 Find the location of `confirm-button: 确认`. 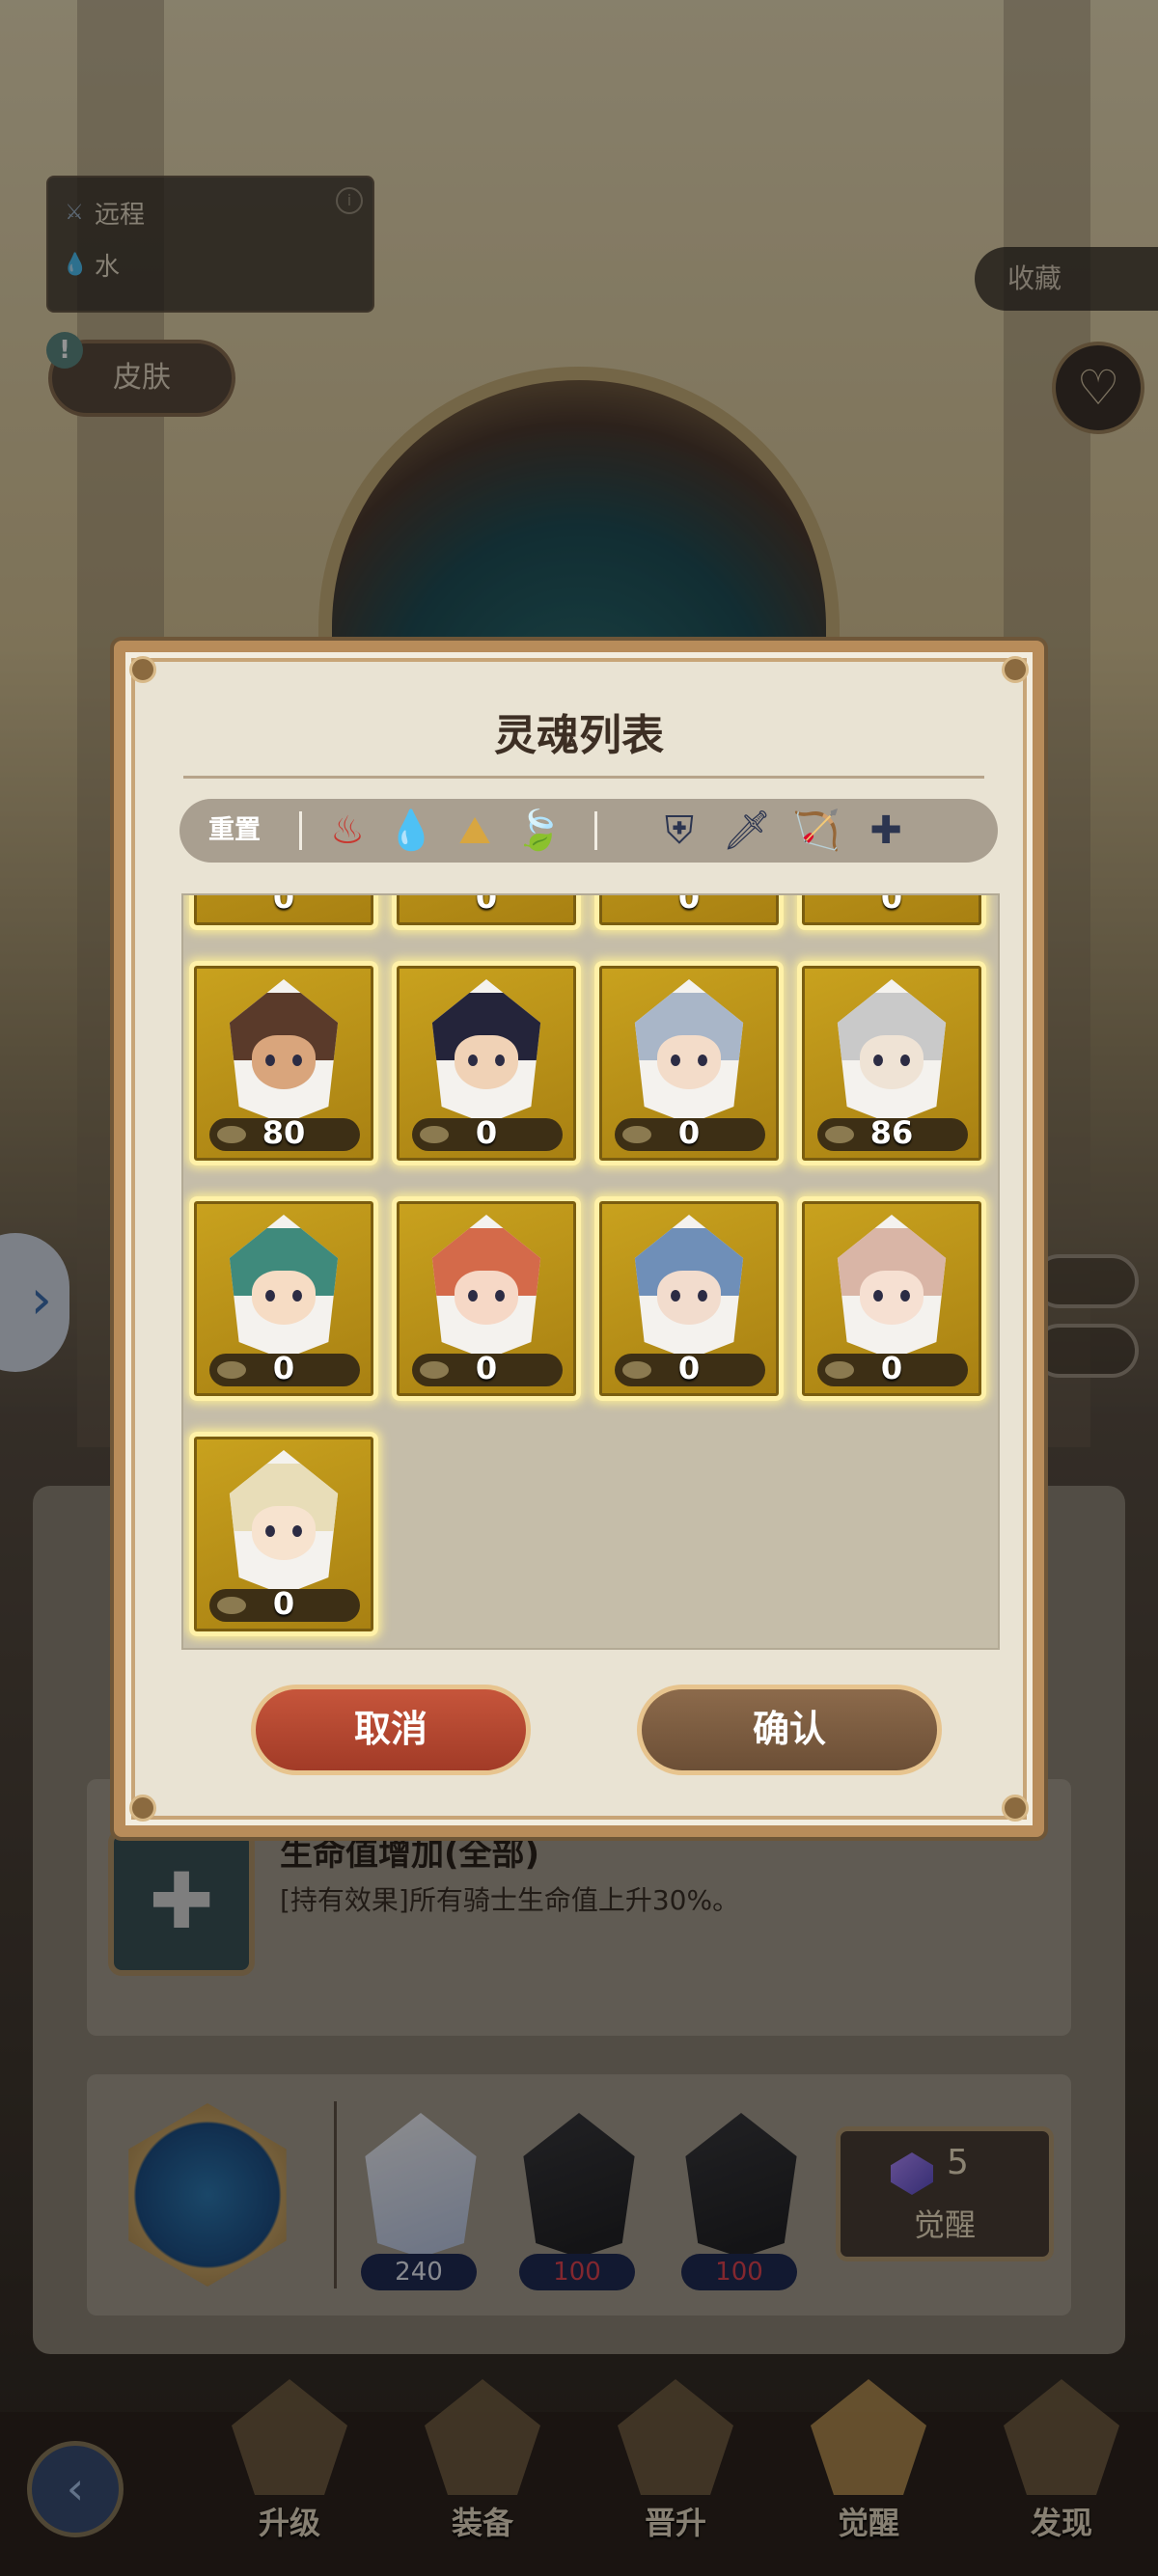

confirm-button: 确认 is located at coordinates (789, 1730).